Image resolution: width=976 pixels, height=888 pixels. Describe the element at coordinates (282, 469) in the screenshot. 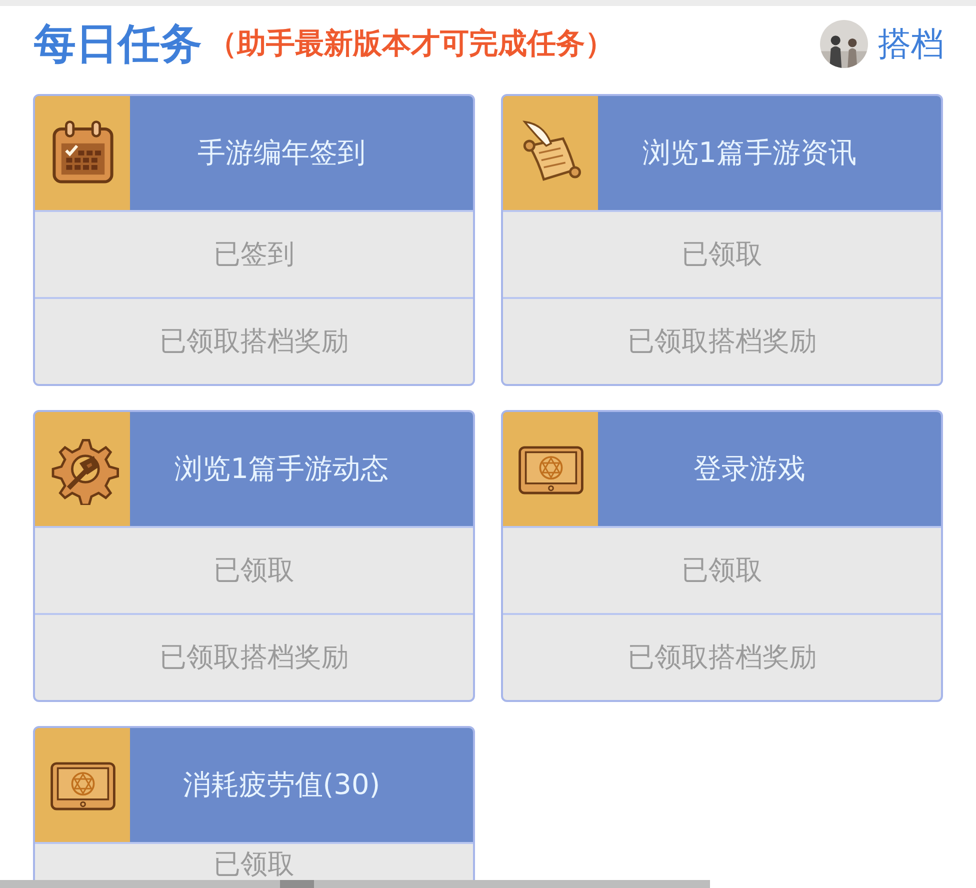

I see `task-title: 浏览1篇手游动态` at that location.